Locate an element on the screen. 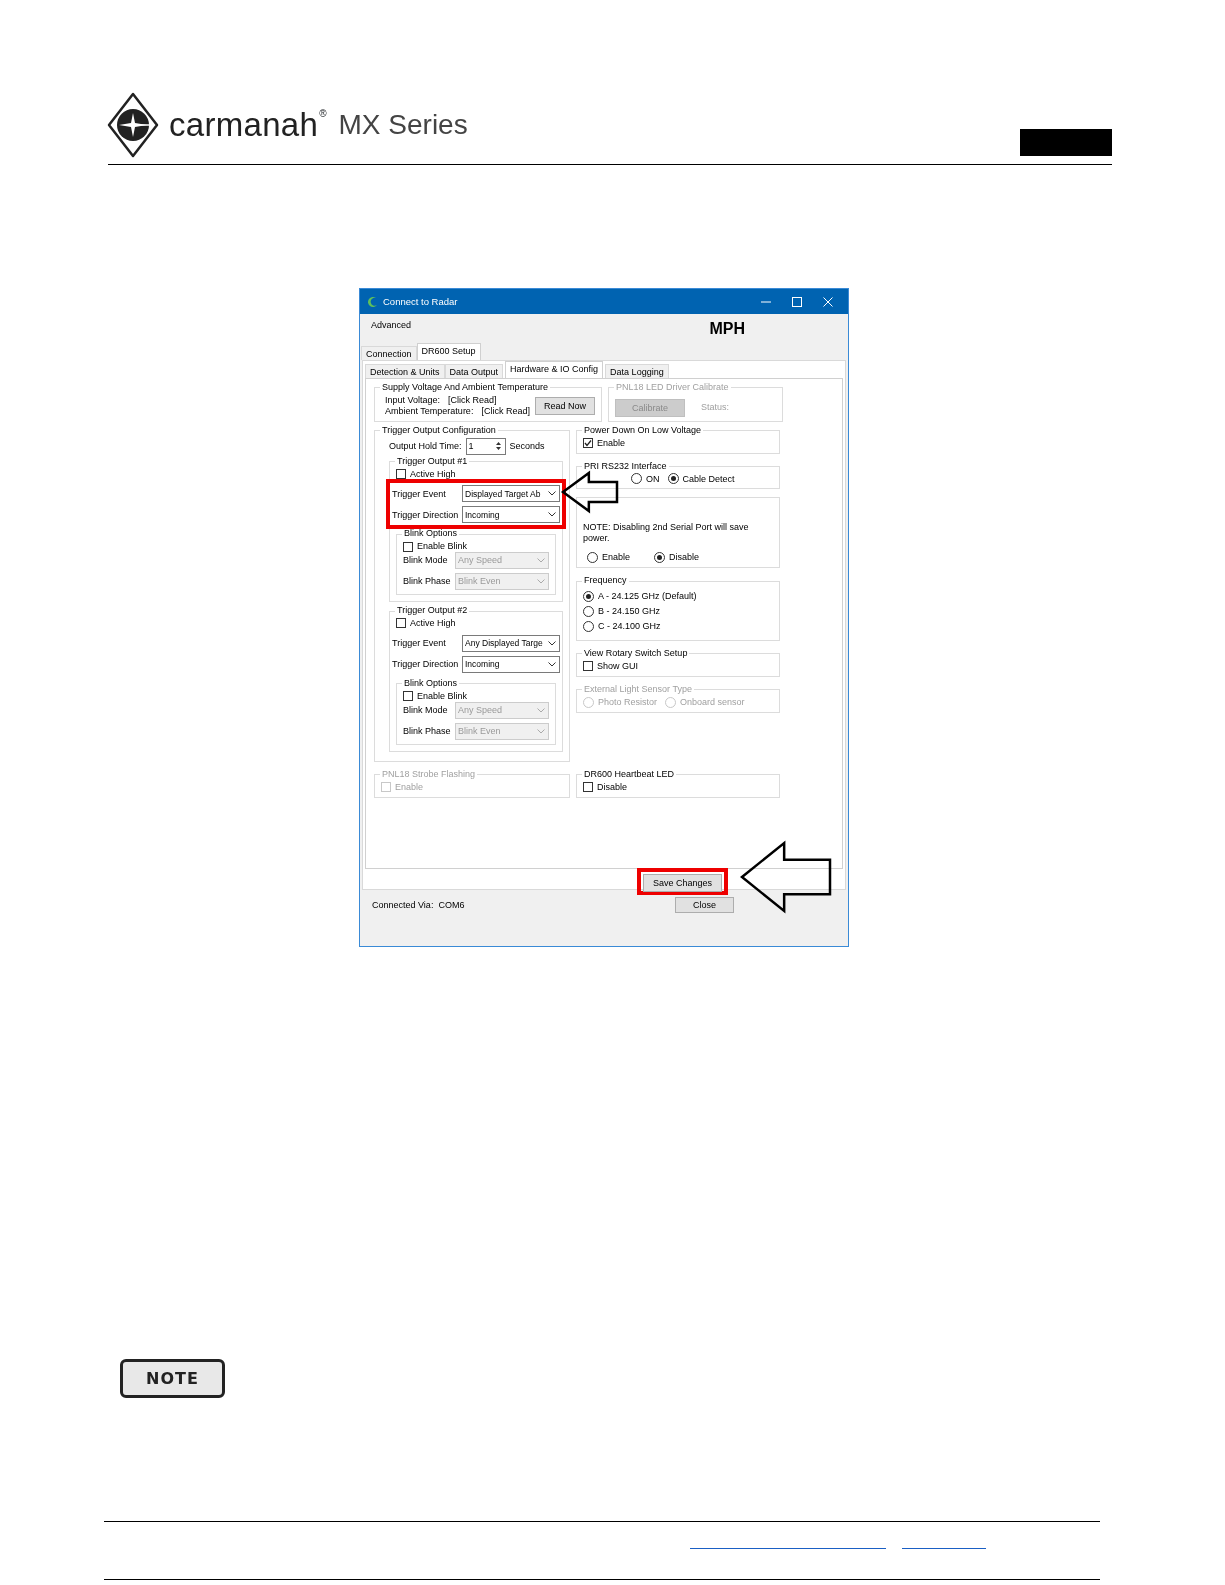  registered-mark: ® is located at coordinates (323, 113).